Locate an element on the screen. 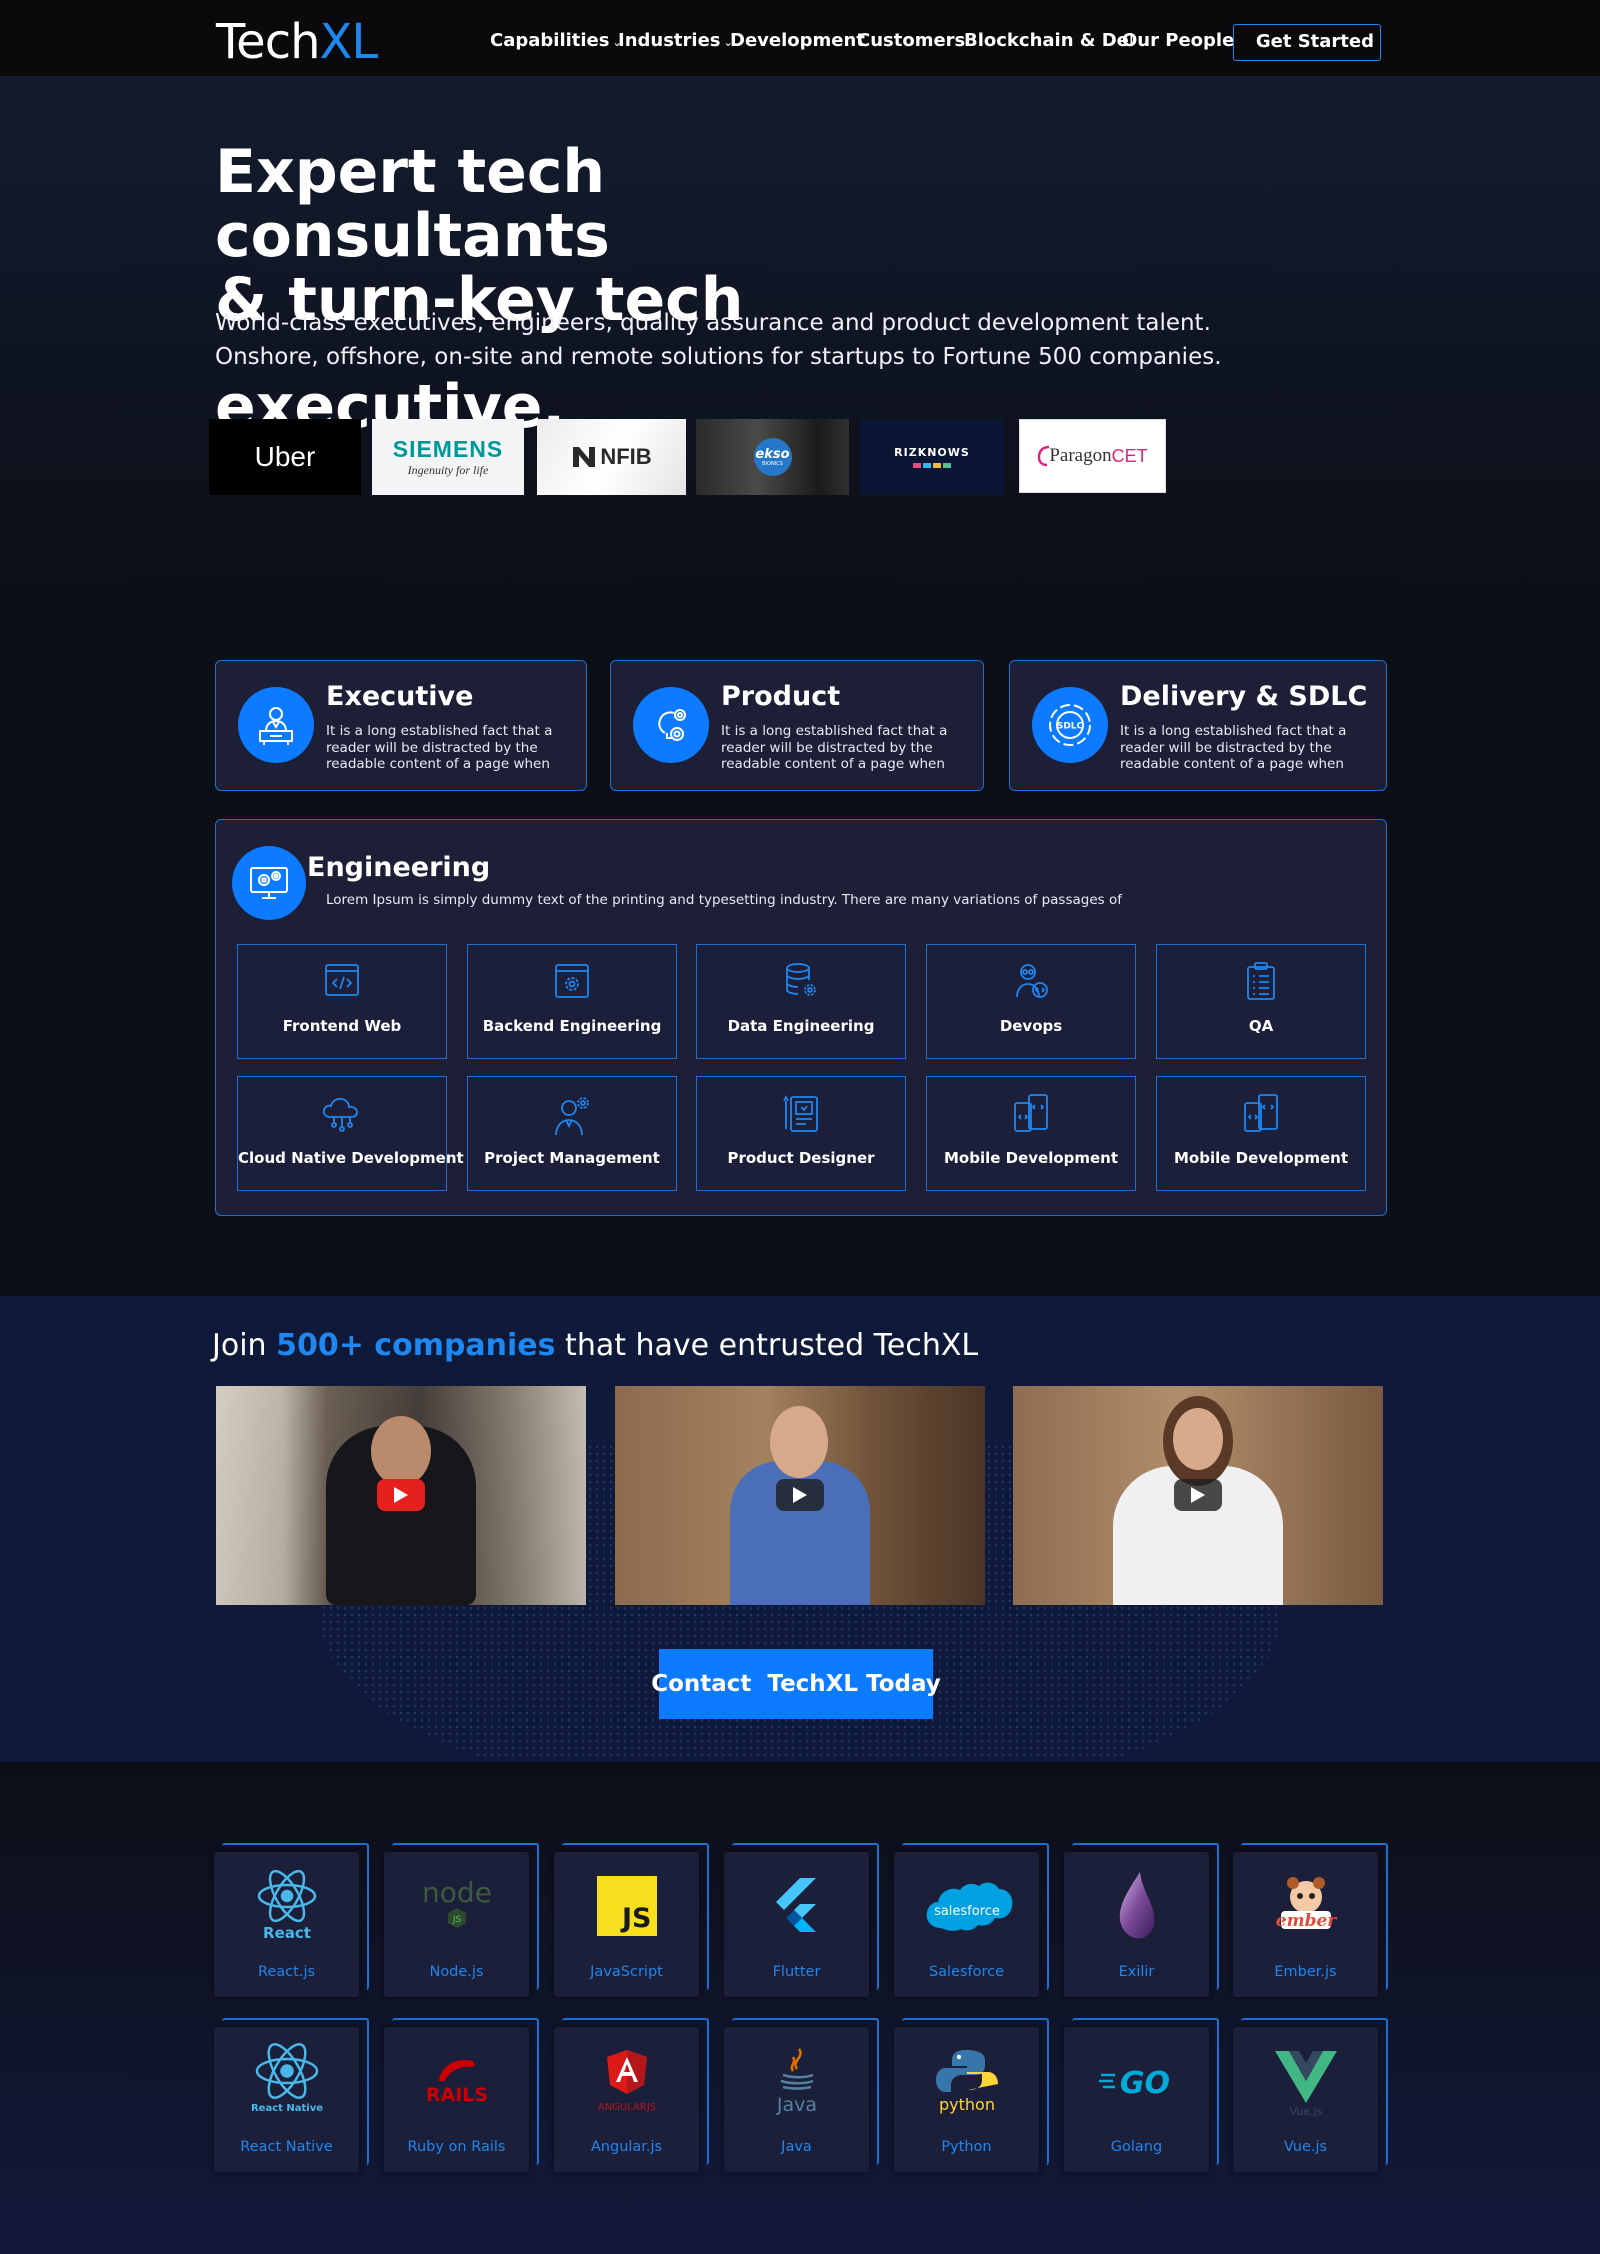  designer-icon is located at coordinates (801, 1113).